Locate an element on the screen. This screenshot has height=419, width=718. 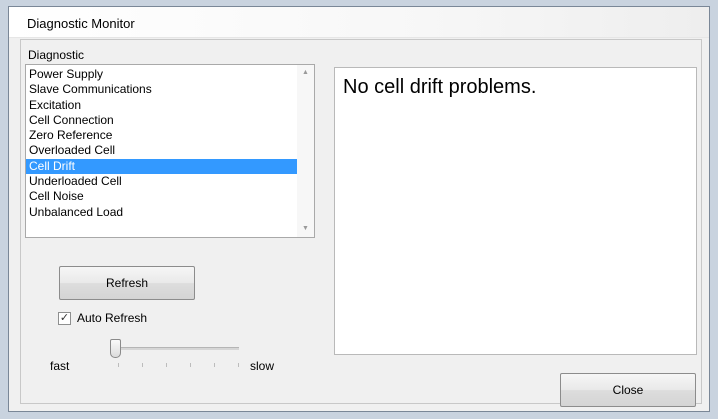
list-item-underloaded-cell: Underloaded Cell is located at coordinates (161, 181).